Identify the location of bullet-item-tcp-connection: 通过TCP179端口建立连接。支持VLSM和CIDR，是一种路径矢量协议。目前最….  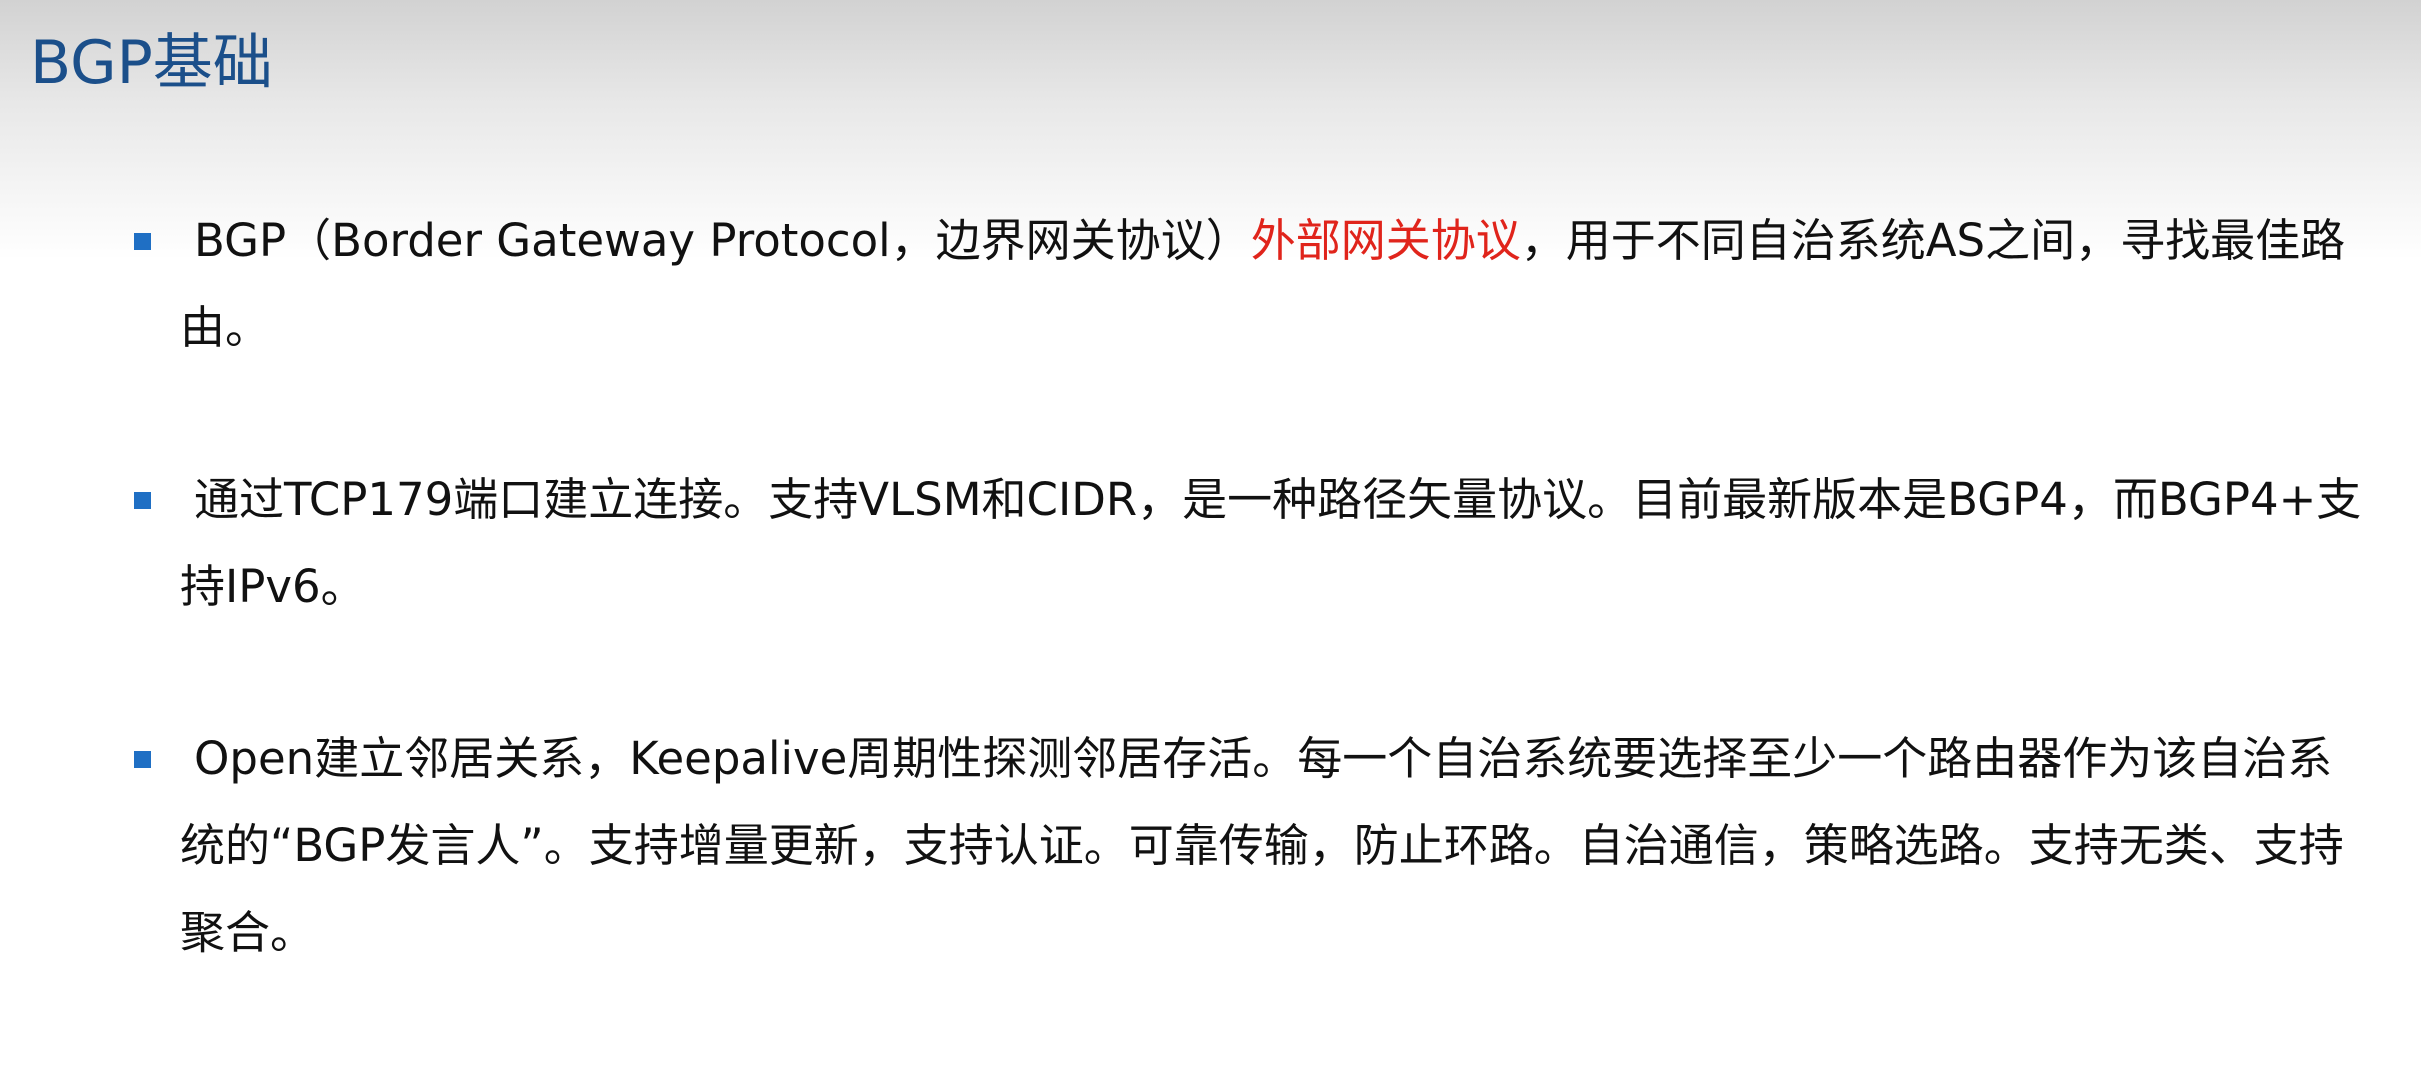
(1254, 543).